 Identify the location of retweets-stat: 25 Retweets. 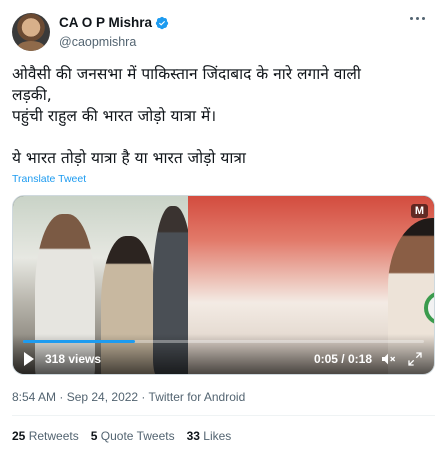
(45, 436).